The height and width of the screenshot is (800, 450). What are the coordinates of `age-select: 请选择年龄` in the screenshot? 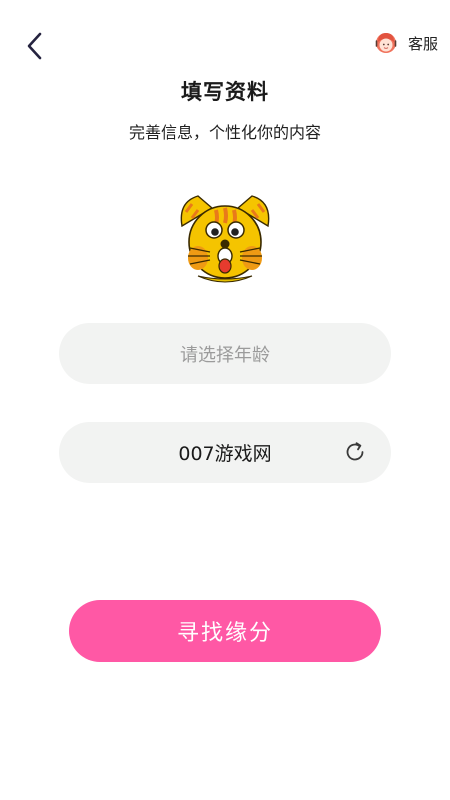 It's located at (225, 353).